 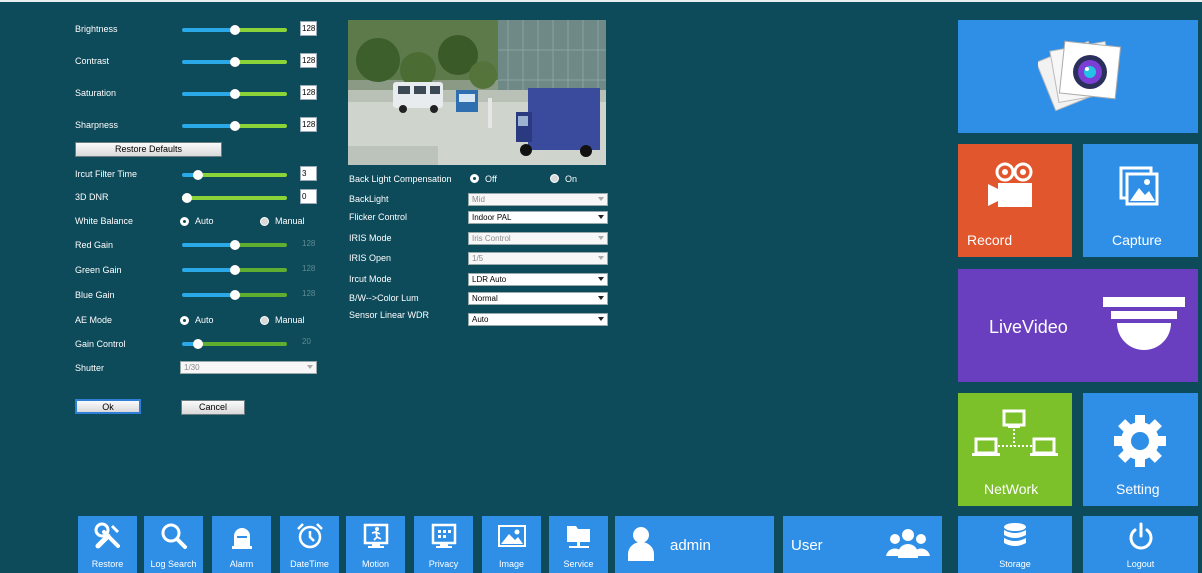 I want to click on search-icon, so click(x=174, y=536).